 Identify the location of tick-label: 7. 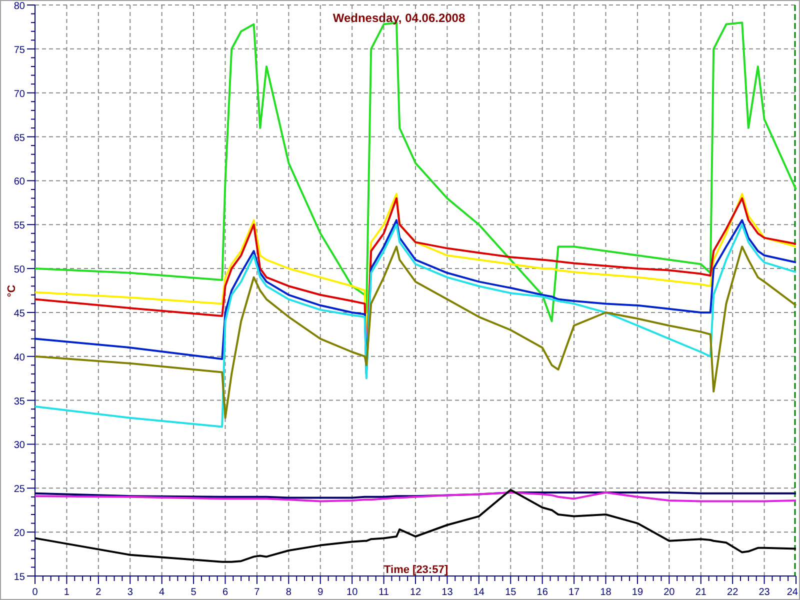
(257, 592).